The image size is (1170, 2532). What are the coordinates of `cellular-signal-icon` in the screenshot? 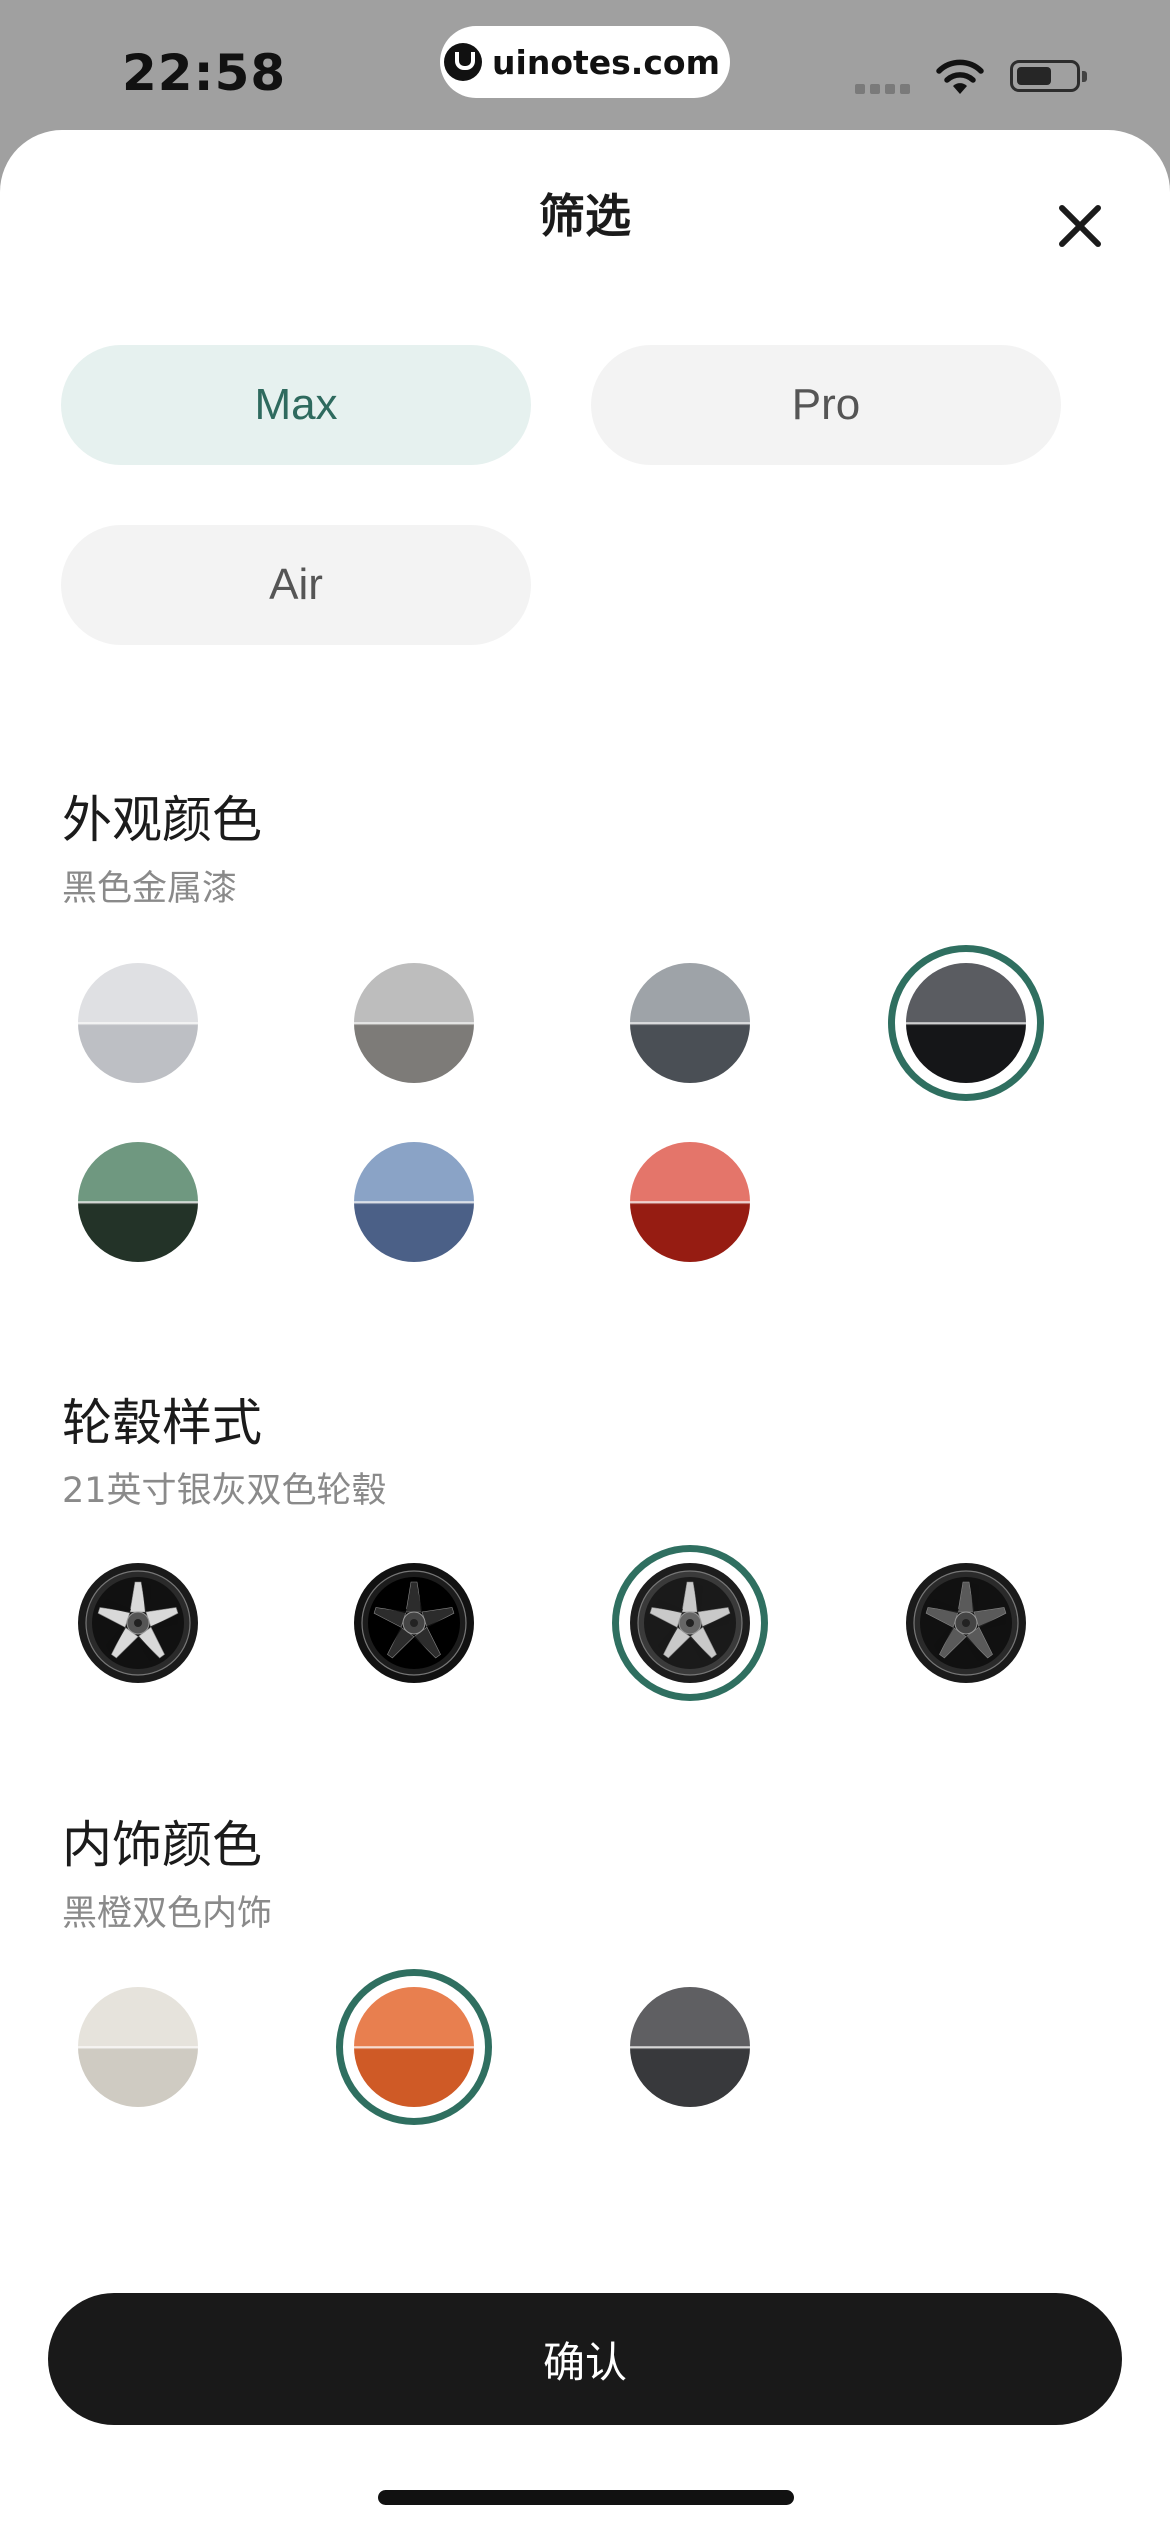 It's located at (882, 89).